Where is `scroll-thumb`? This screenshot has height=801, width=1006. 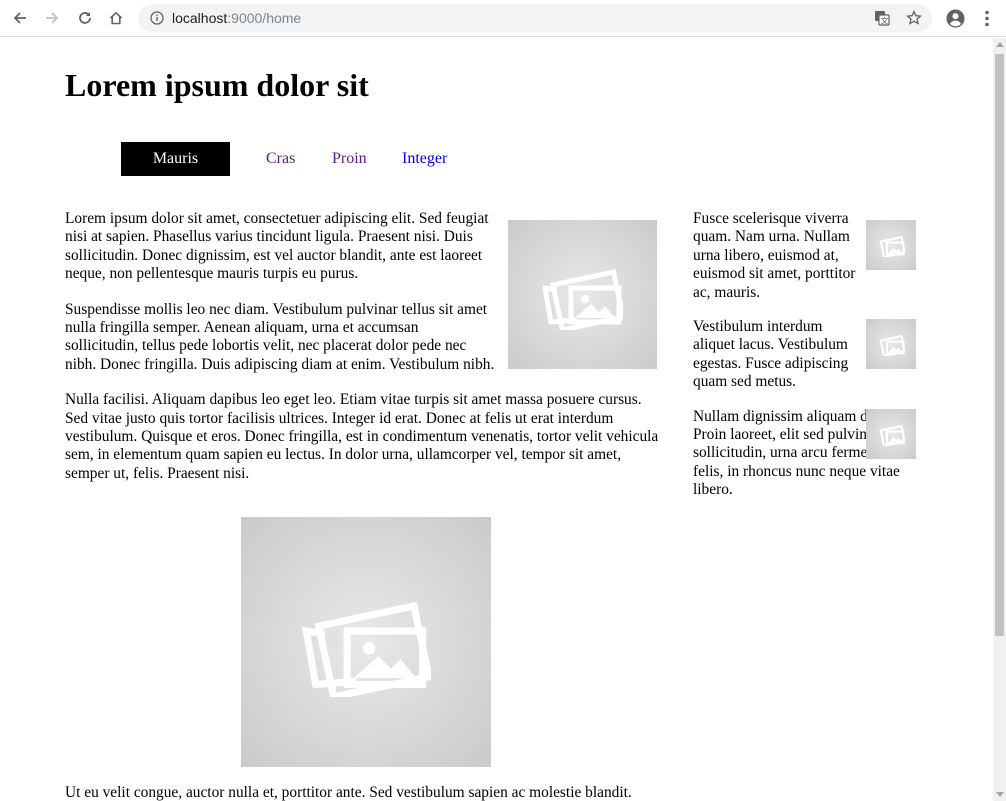
scroll-thumb is located at coordinates (999, 345).